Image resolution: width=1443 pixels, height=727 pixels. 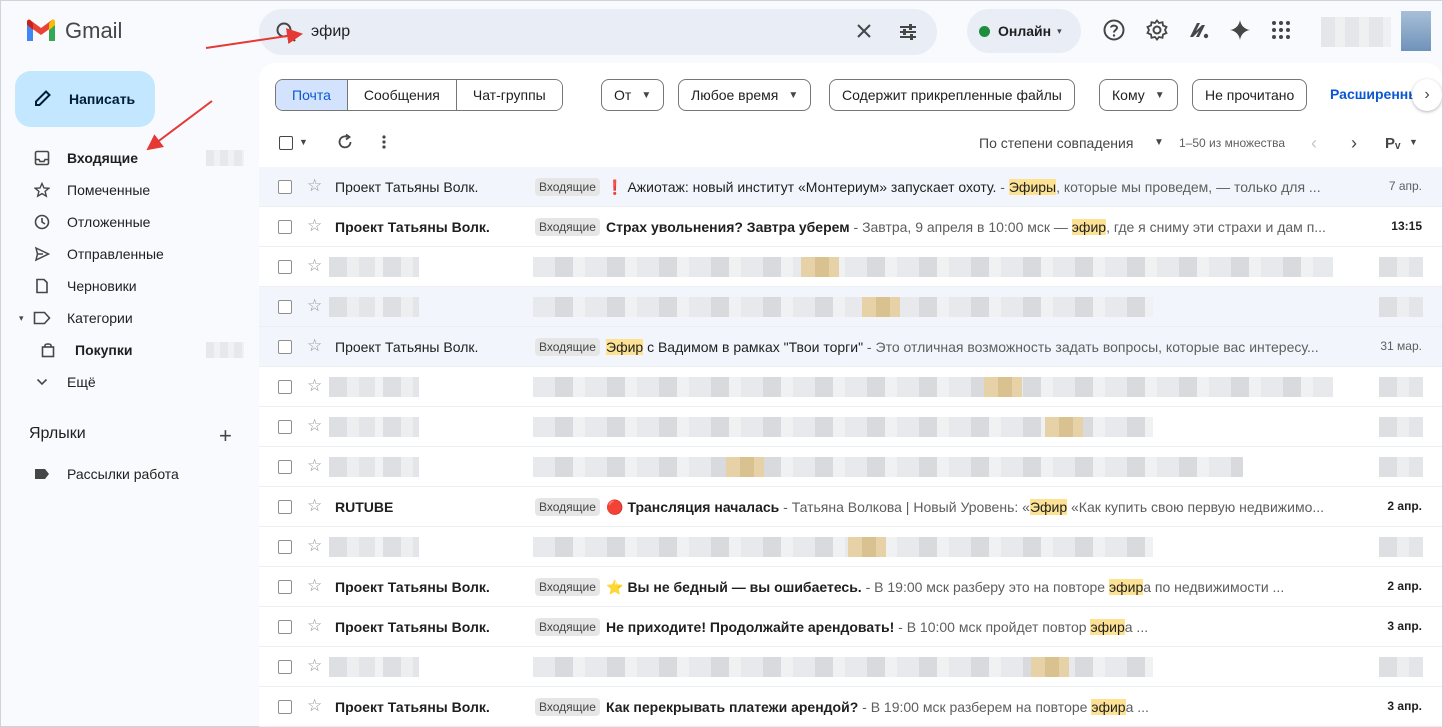 I want to click on filters-scroll-right-button: ›, so click(x=1427, y=95).